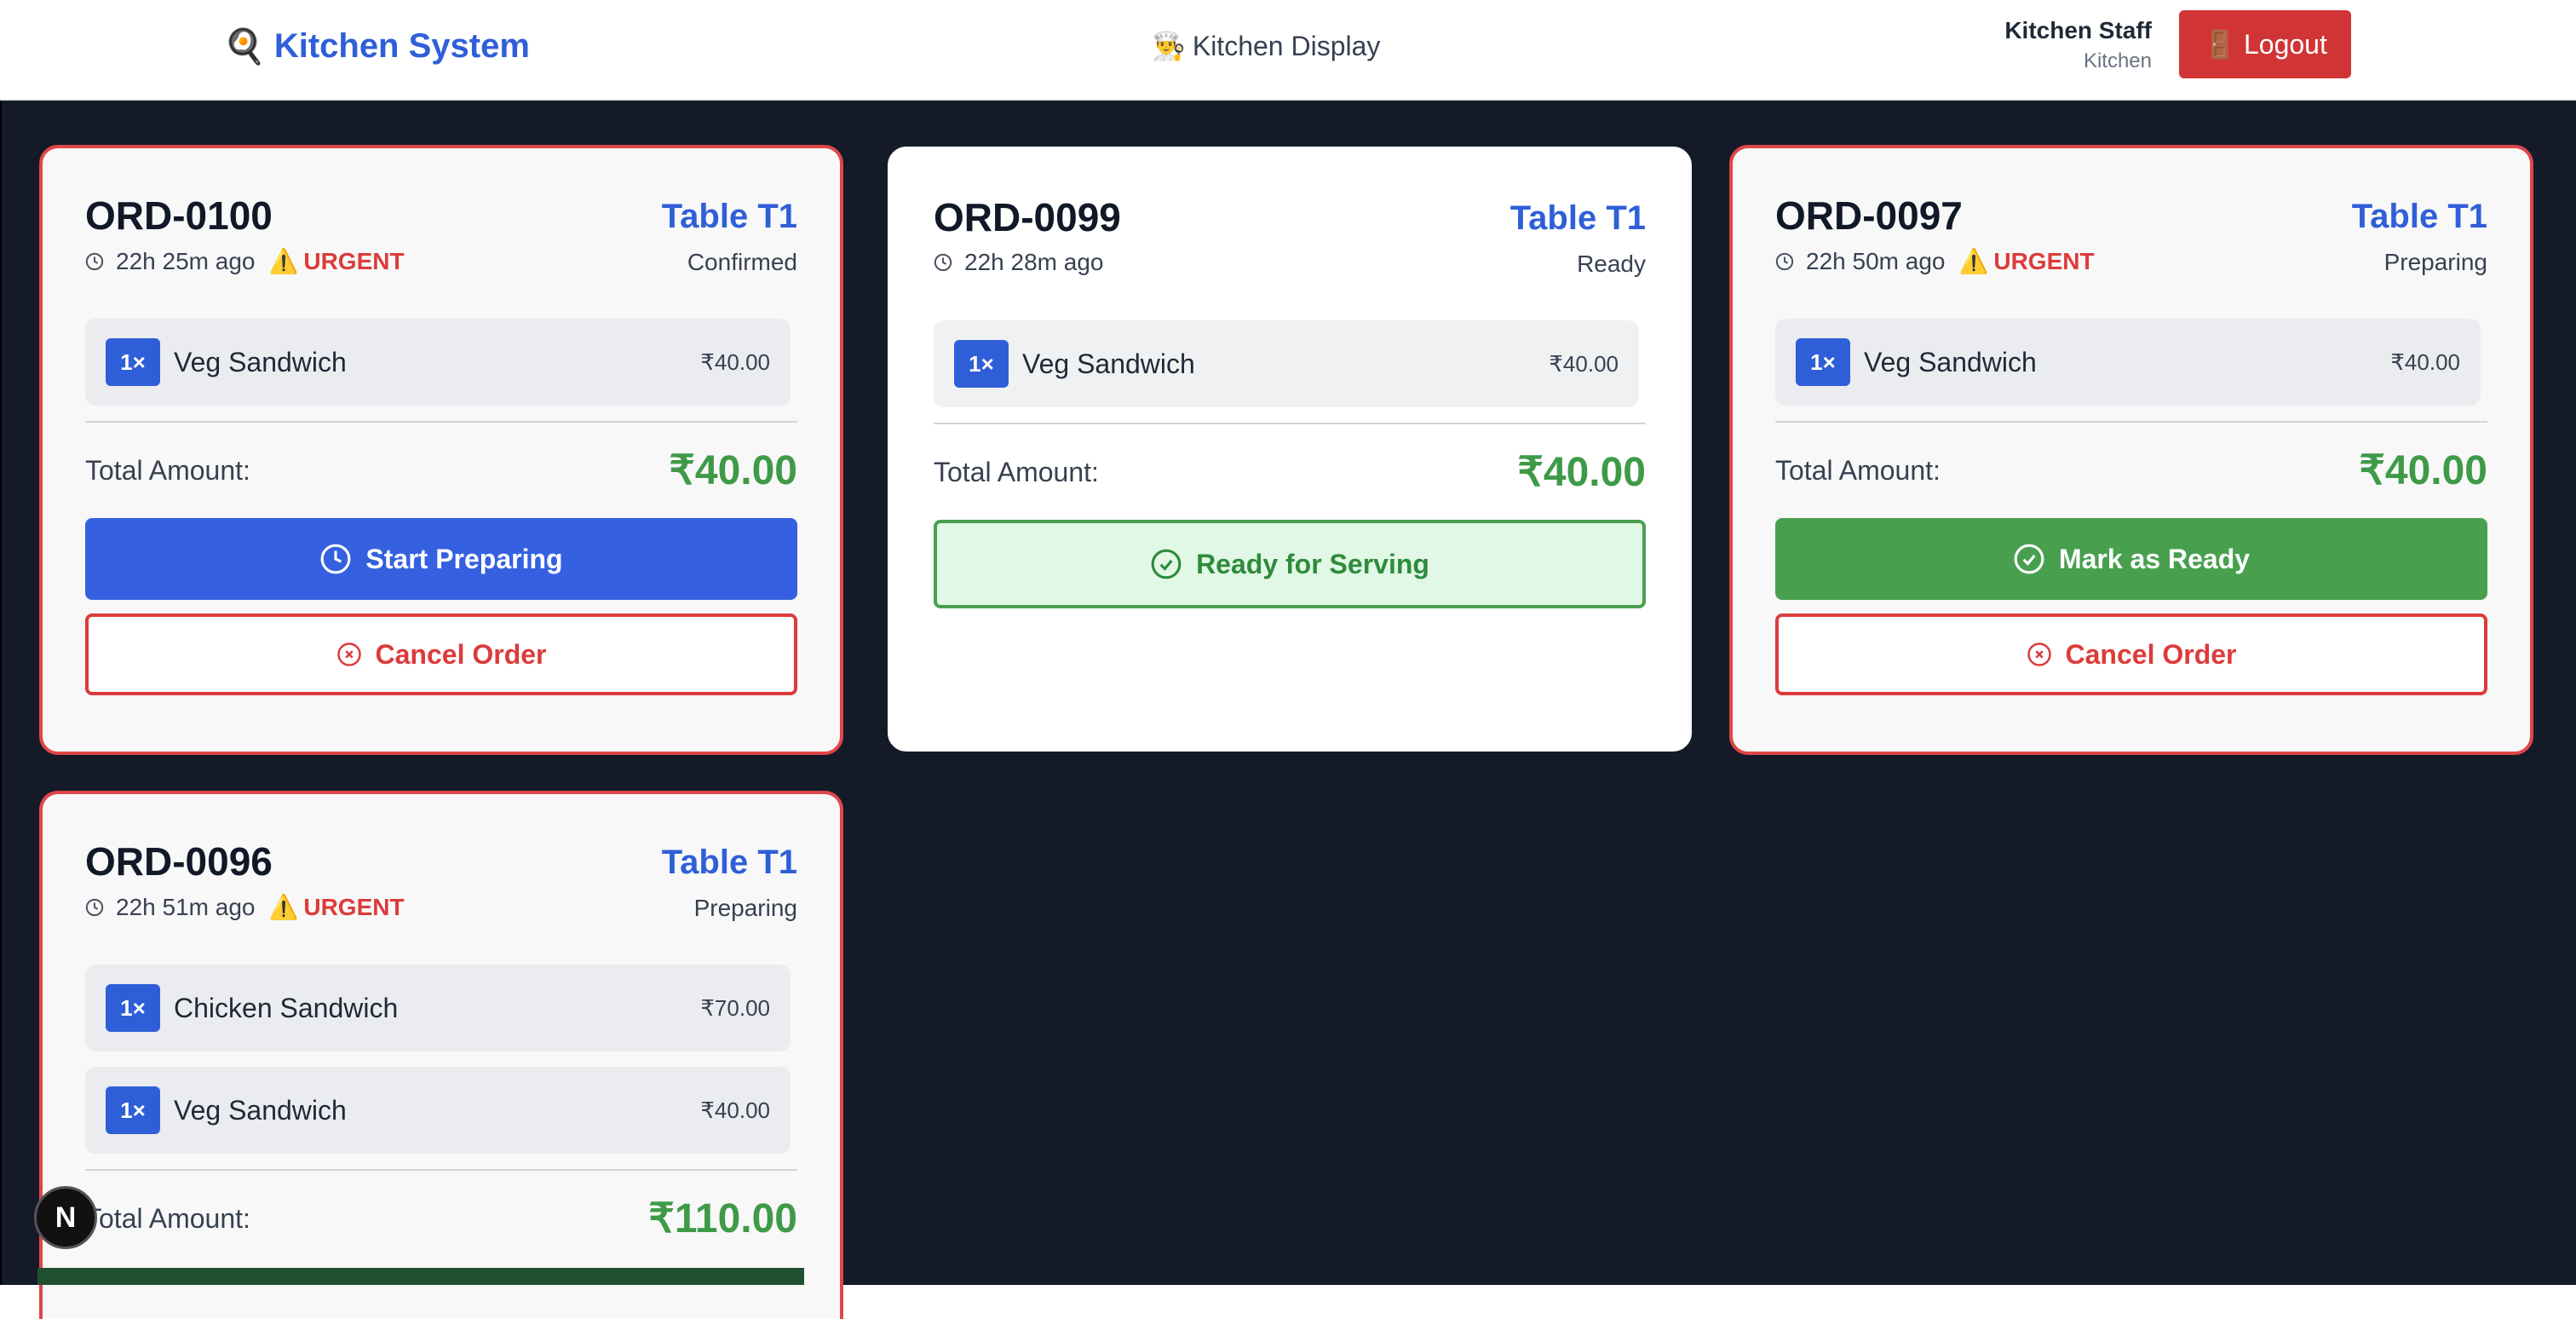  Describe the element at coordinates (1287, 46) in the screenshot. I see `page-title-text: Kitchen Display` at that location.